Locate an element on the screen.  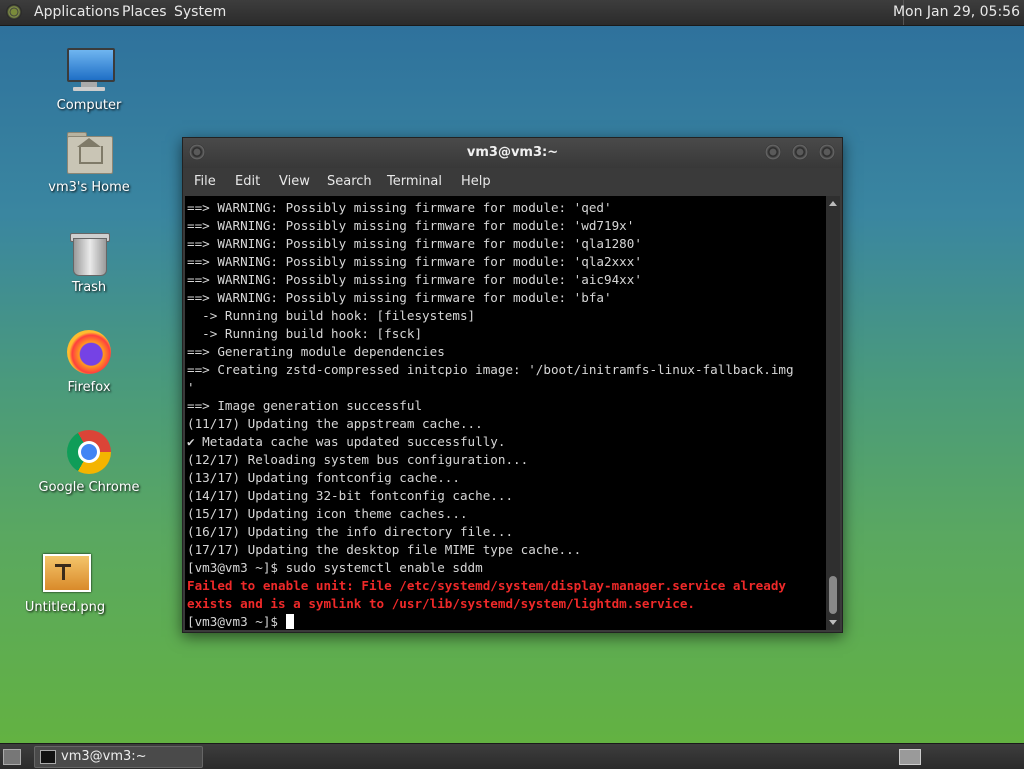
desktop-icon-chrome: Google Chrome is located at coordinates (89, 461).